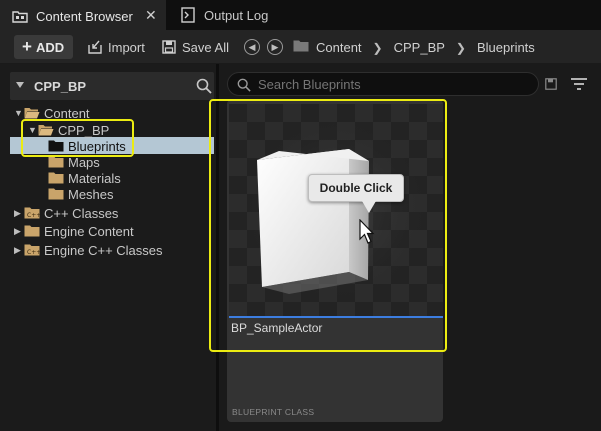 The width and height of the screenshot is (601, 431). What do you see at coordinates (275, 47) in the screenshot?
I see `forward-arrow-icon: ▶` at bounding box center [275, 47].